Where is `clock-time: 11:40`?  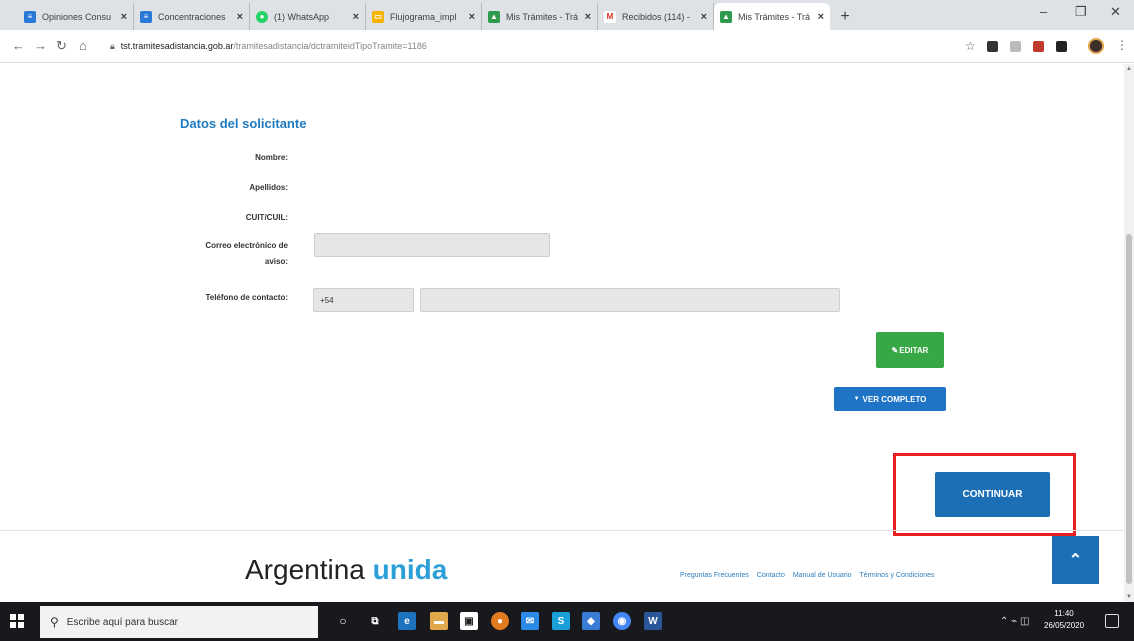 clock-time: 11:40 is located at coordinates (1064, 613).